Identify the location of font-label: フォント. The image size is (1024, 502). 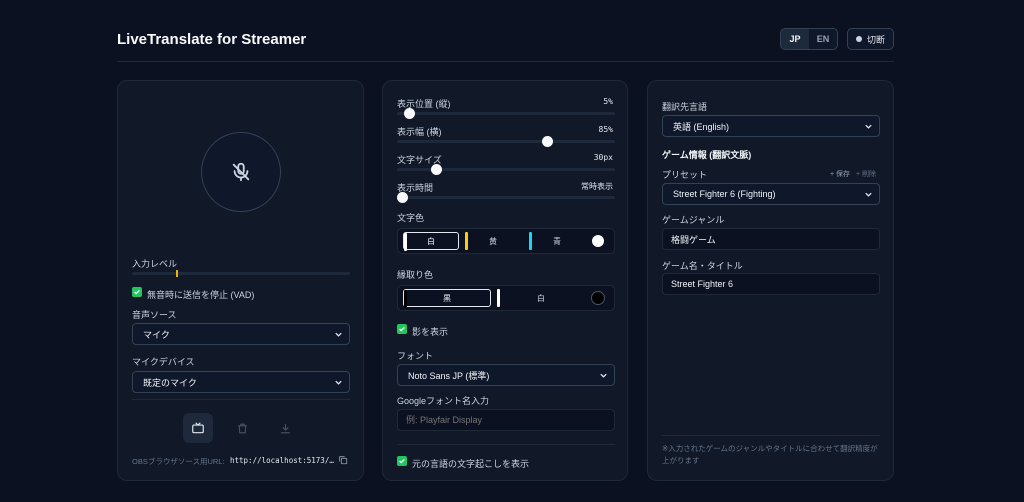
(415, 356).